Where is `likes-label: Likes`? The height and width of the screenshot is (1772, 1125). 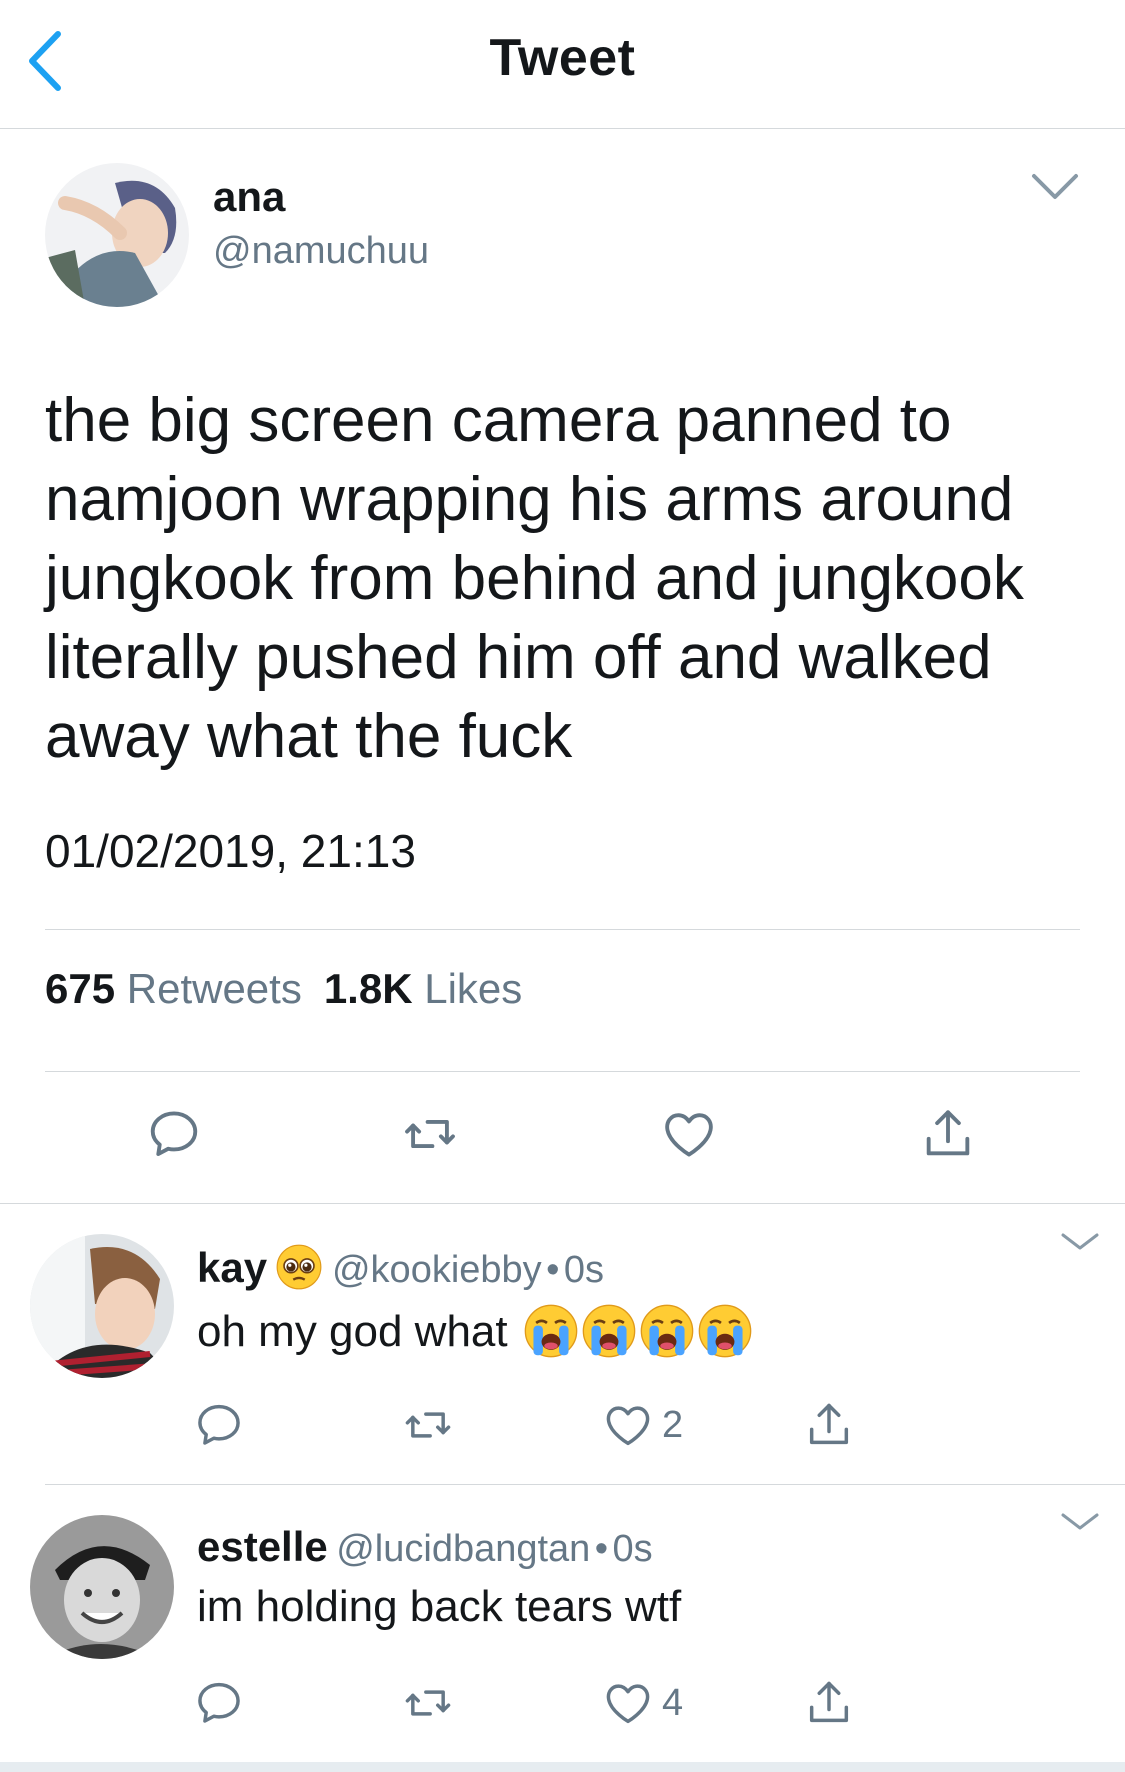 likes-label: Likes is located at coordinates (473, 988).